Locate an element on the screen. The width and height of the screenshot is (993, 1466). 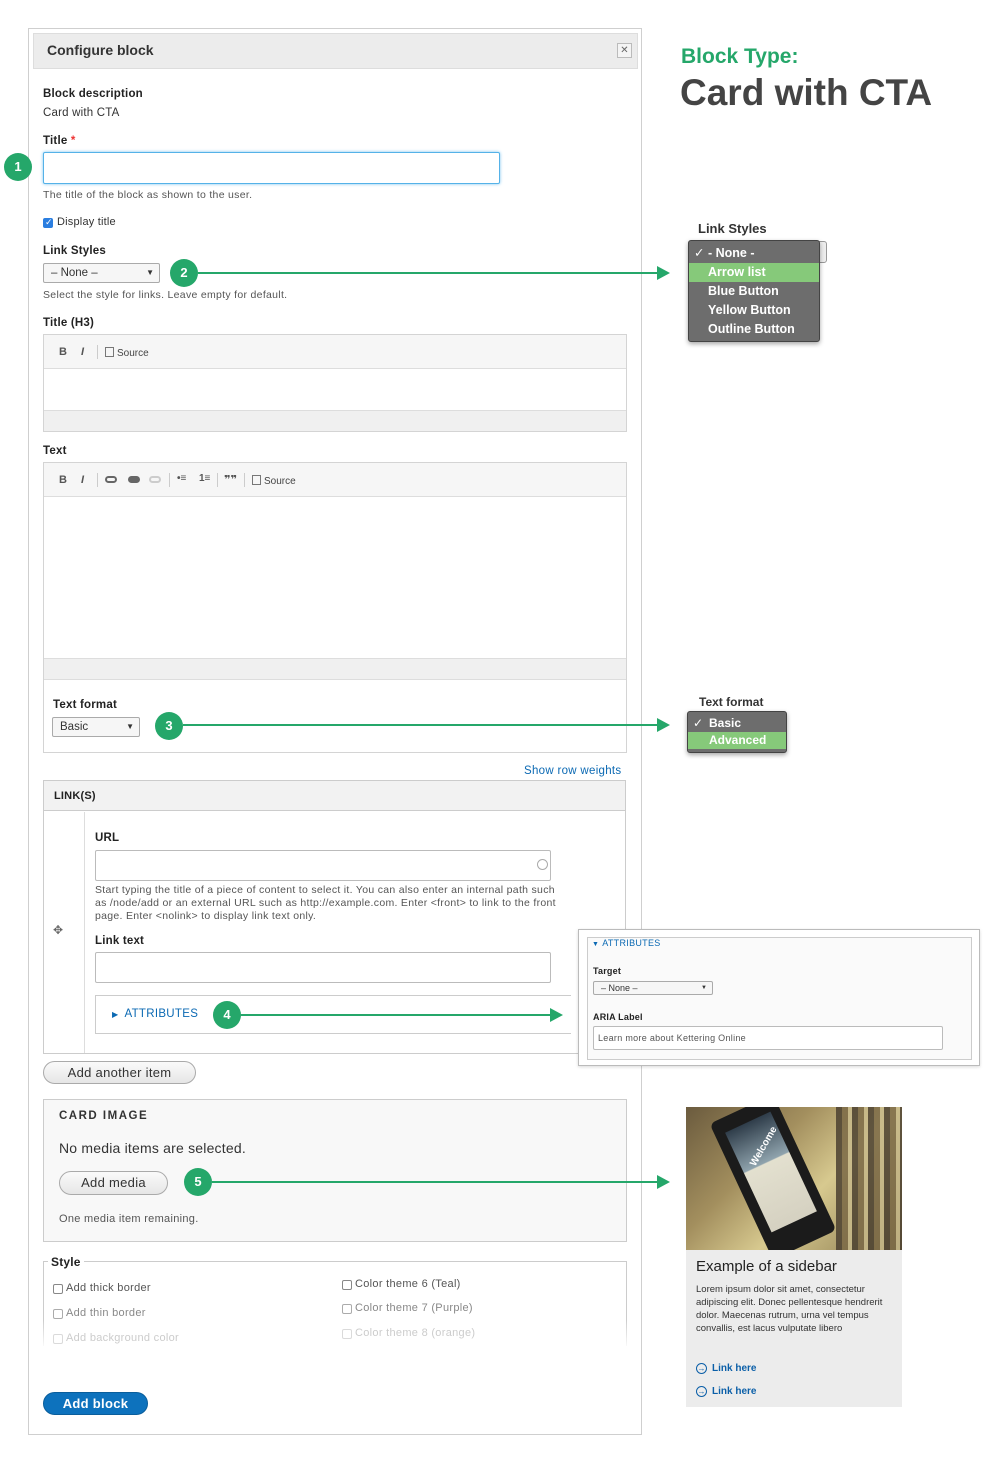
arrow-circle-right-icon: → is located at coordinates (701, 1391).